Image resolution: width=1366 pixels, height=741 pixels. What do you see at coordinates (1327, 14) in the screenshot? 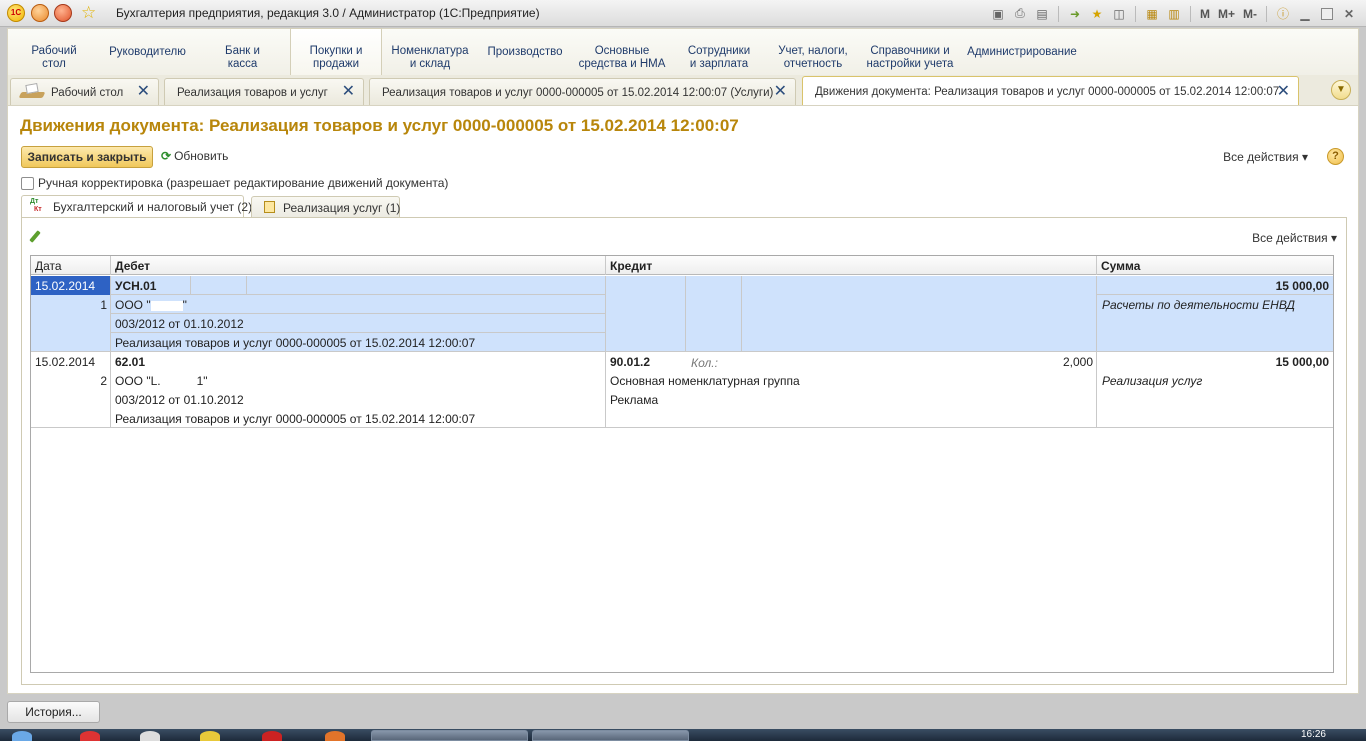
I see `restore-icon` at bounding box center [1327, 14].